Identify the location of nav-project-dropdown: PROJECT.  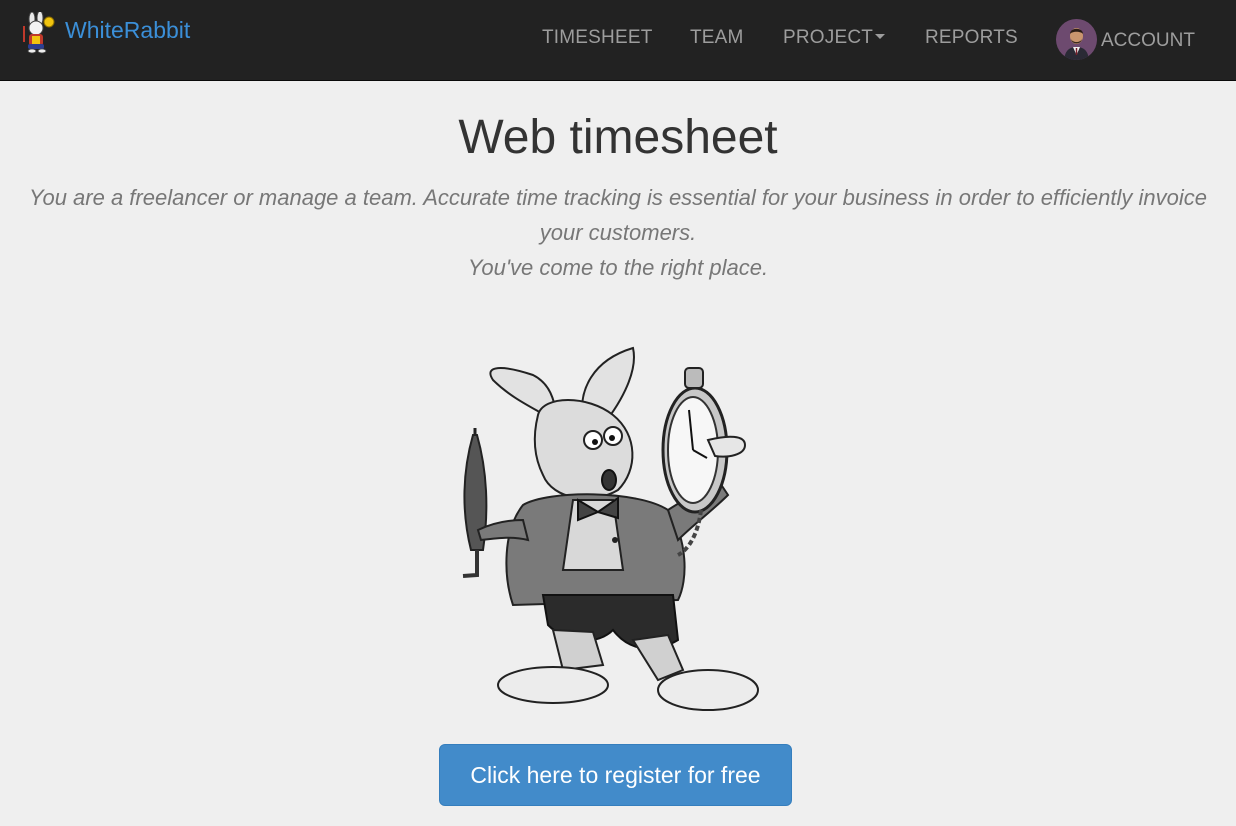
(834, 38).